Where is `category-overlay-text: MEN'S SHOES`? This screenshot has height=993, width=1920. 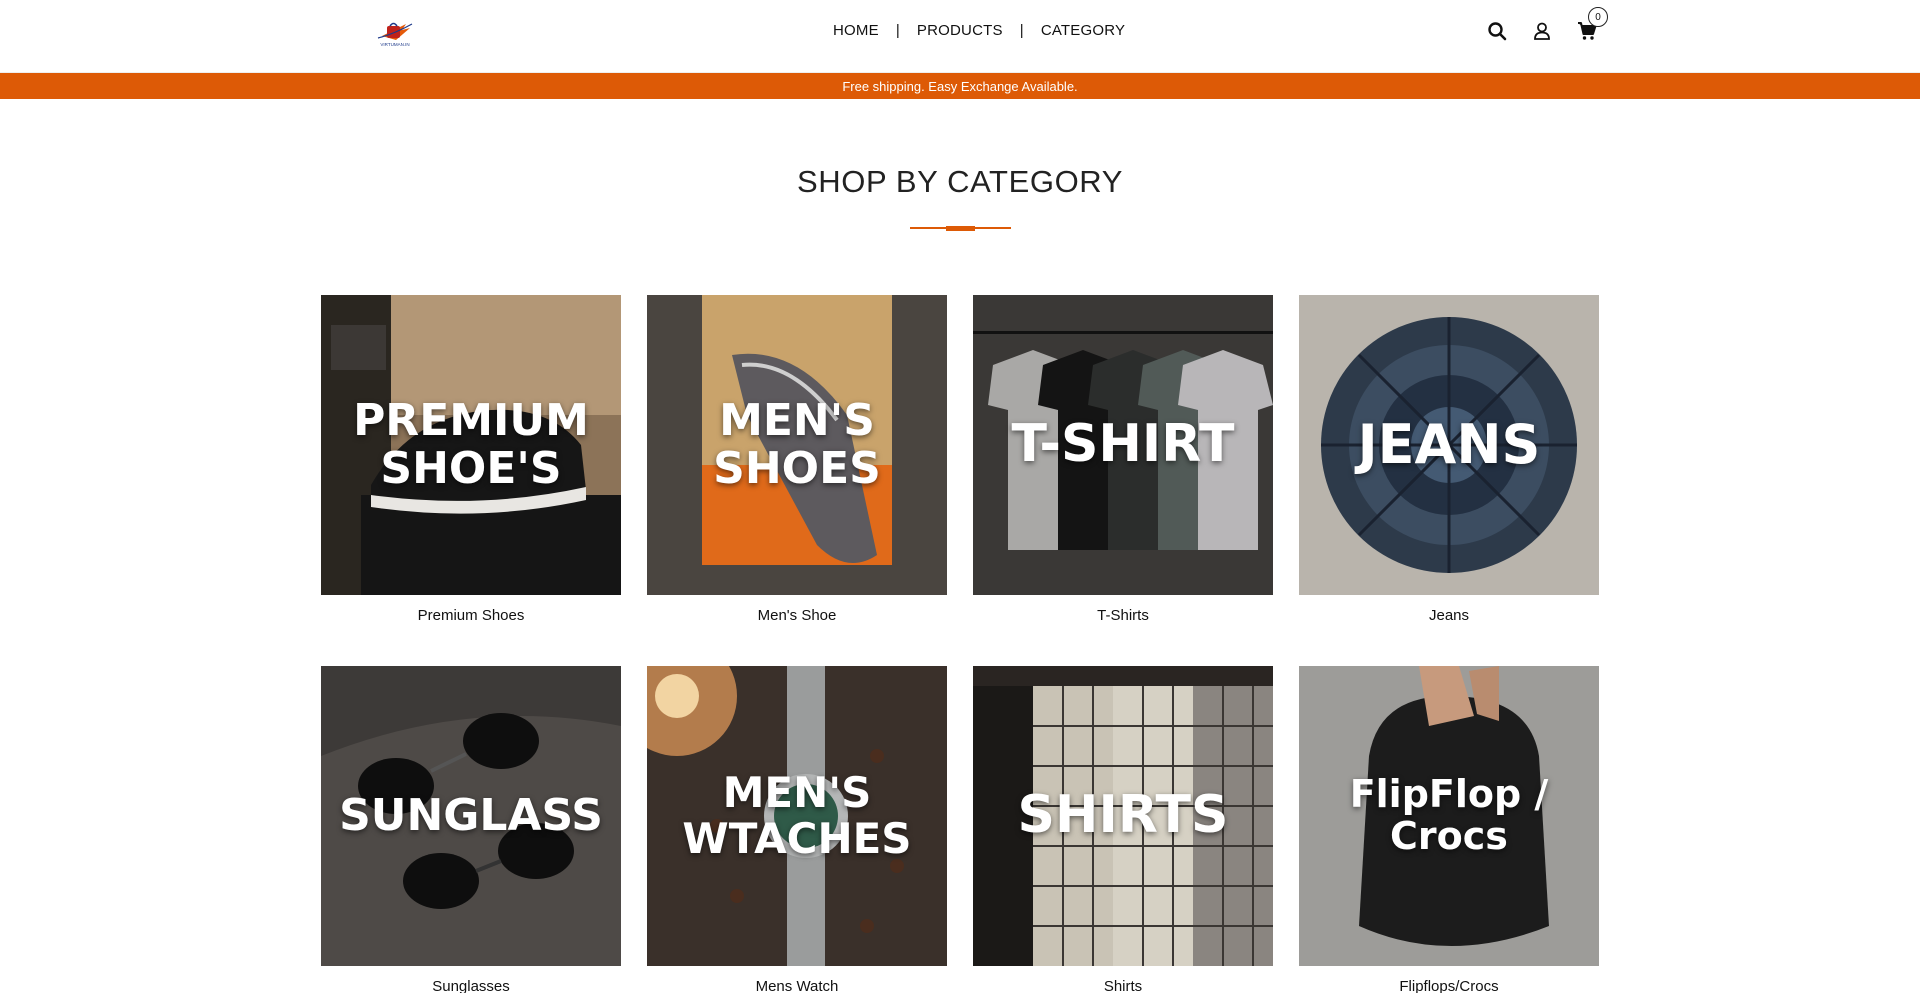 category-overlay-text: MEN'S SHOES is located at coordinates (797, 444).